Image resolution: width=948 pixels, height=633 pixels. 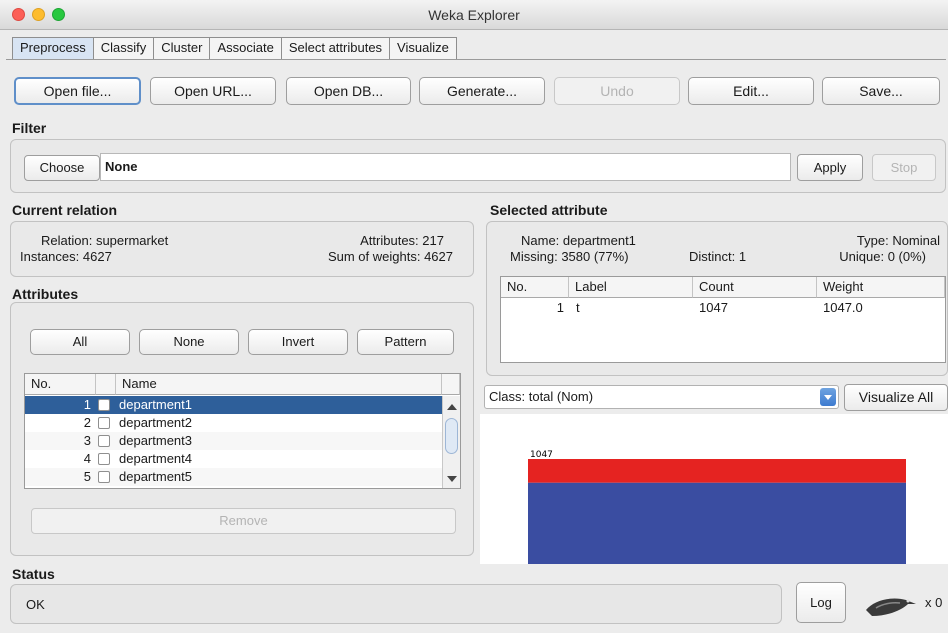 I want to click on scroll-down-icon, so click(x=452, y=479).